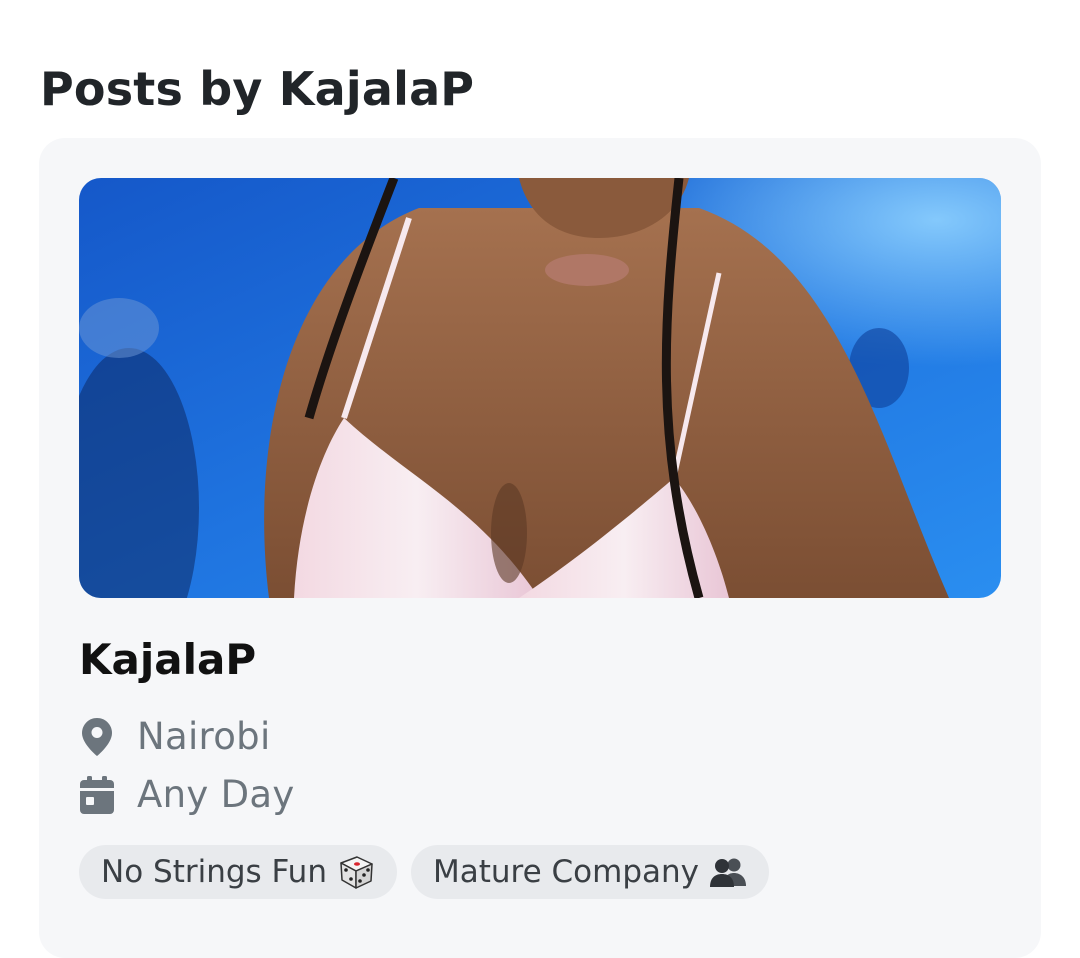  I want to click on location-row: Nairobi, so click(175, 737).